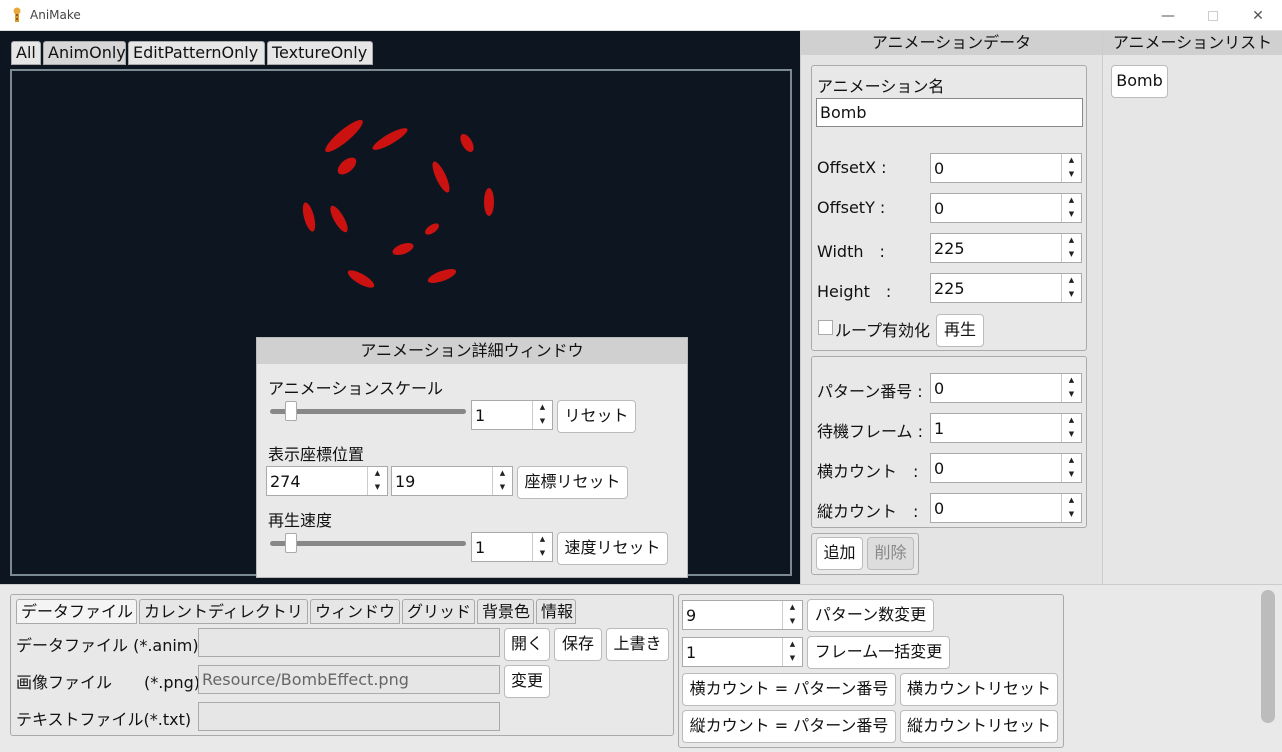 This screenshot has height=752, width=1282. I want to click on speed-value: 1, so click(480, 547).